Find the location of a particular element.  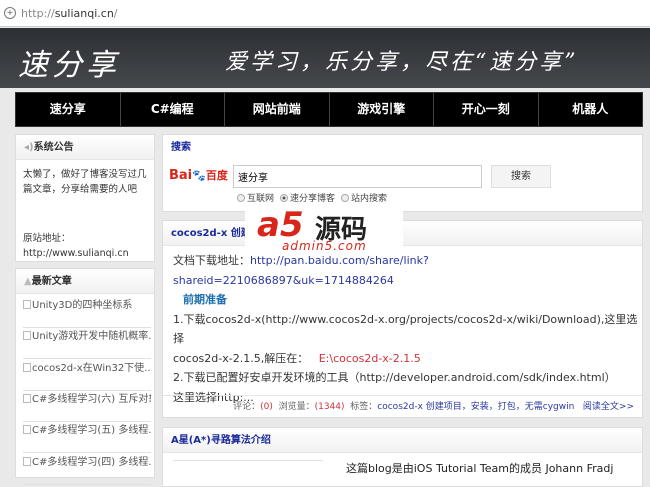

site-header: 速分享 爱学习，乐分享，尽在“速分享” is located at coordinates (325, 58).